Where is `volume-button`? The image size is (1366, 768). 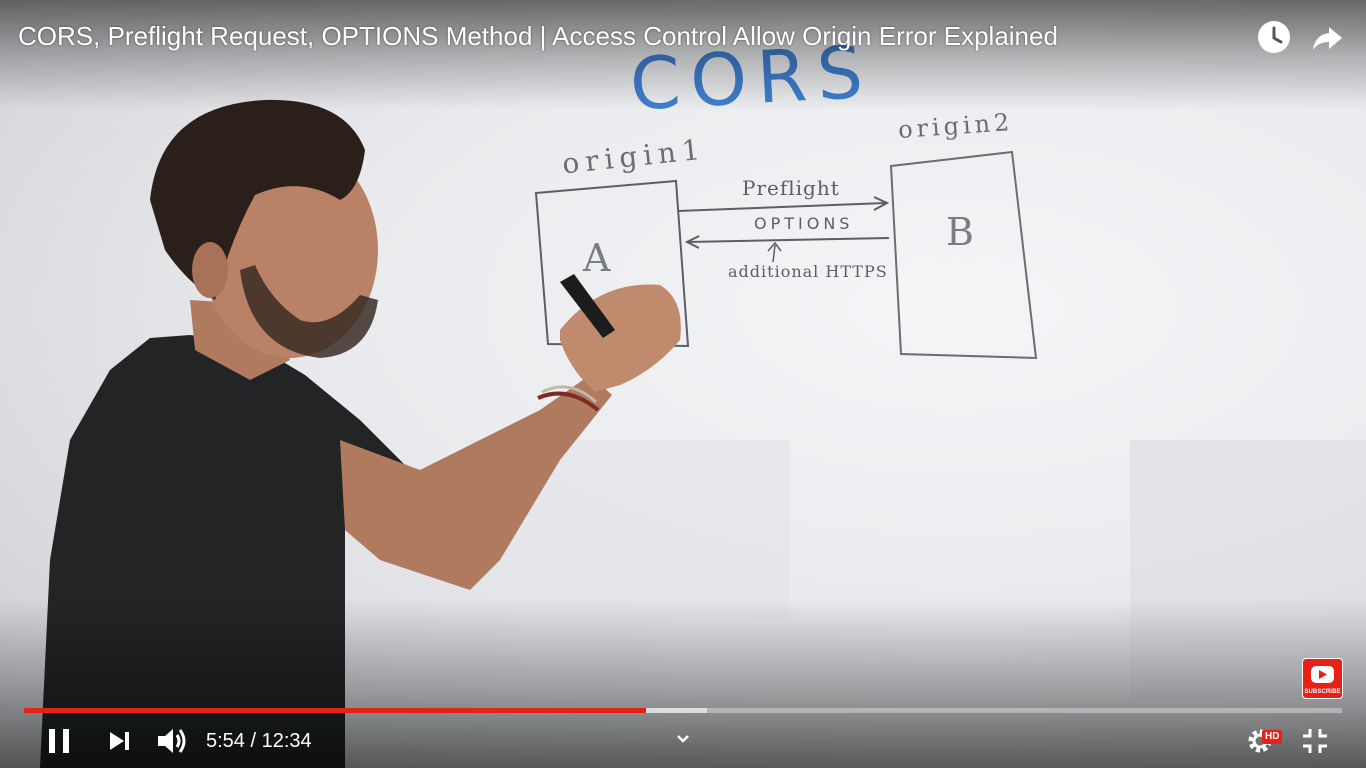
volume-button is located at coordinates (172, 741).